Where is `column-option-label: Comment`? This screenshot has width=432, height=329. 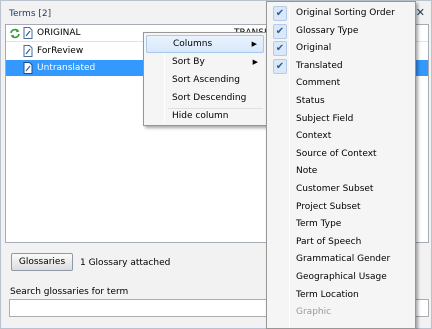
column-option-label: Comment is located at coordinates (318, 83).